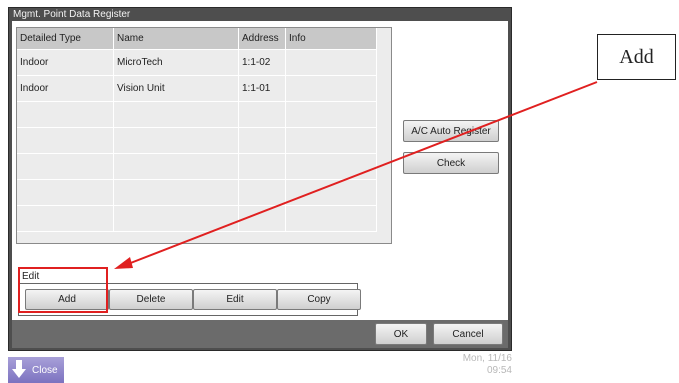  Describe the element at coordinates (123, 263) in the screenshot. I see `annotation-arrow-head-icon` at that location.